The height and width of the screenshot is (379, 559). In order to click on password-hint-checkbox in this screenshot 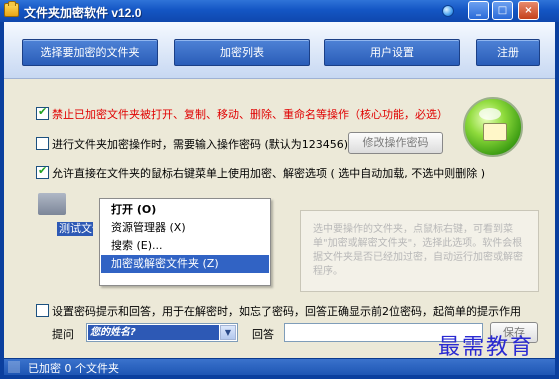, I will do `click(42, 310)`.